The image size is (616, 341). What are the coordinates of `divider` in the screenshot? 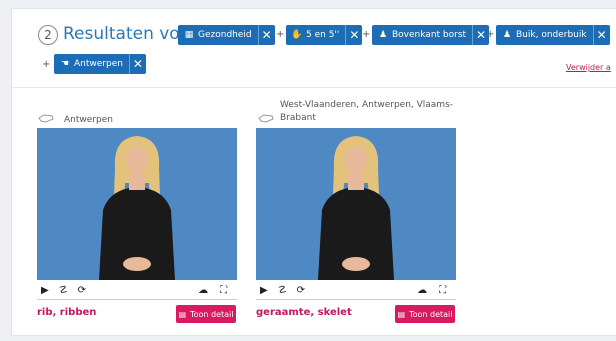 It's located at (314, 87).